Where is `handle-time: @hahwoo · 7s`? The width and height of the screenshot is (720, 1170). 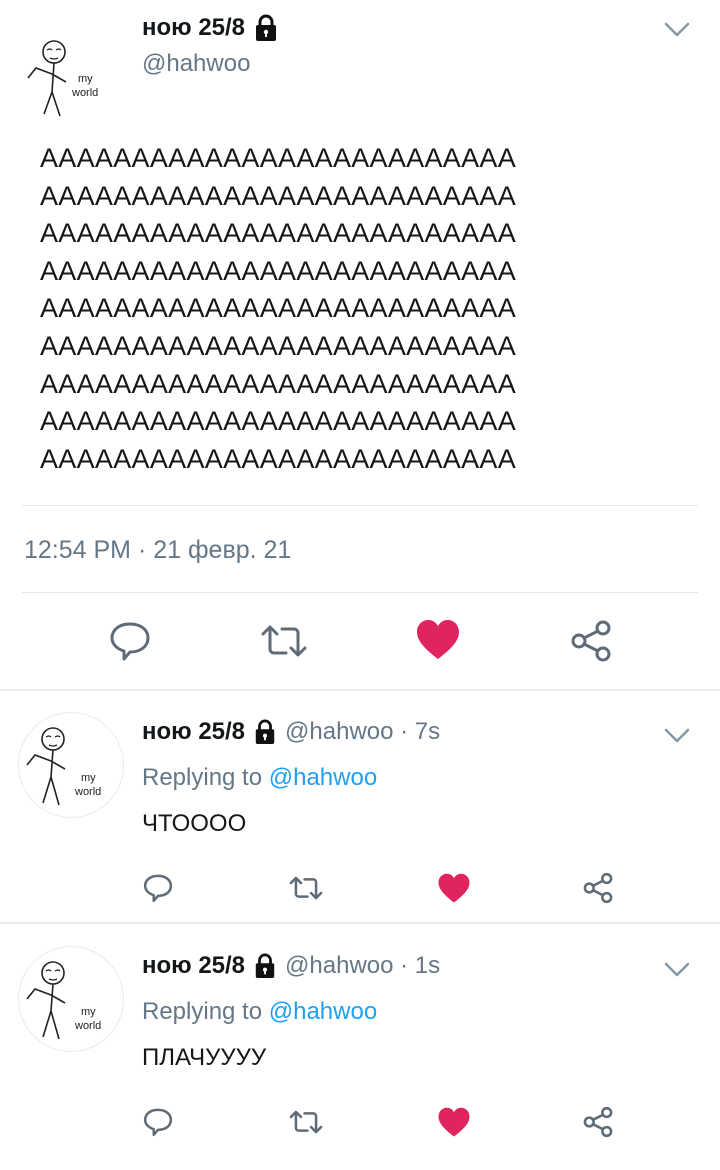 handle-time: @hahwoo · 7s is located at coordinates (362, 732).